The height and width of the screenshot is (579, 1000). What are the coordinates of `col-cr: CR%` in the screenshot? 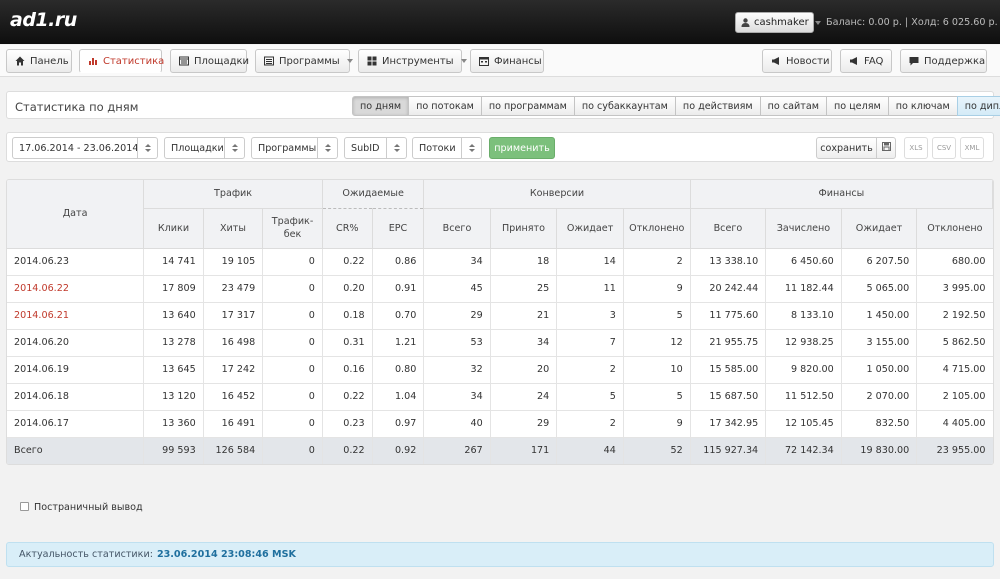 It's located at (347, 228).